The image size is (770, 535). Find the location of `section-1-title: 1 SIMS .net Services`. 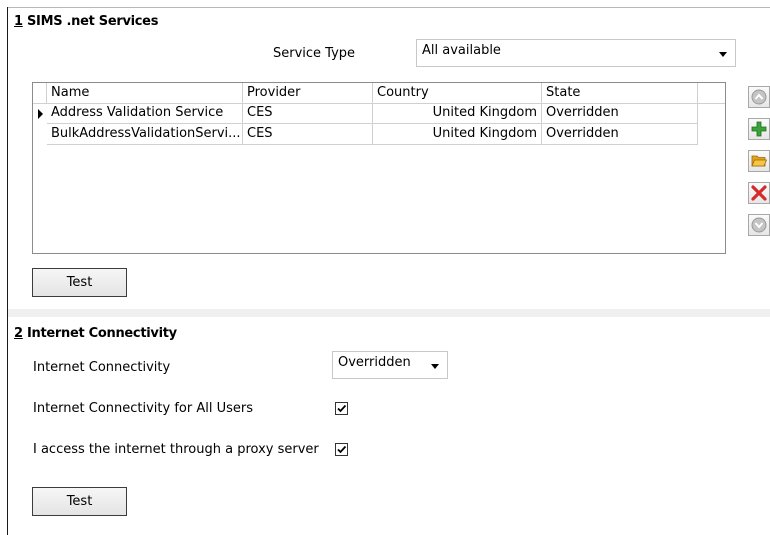

section-1-title: 1 SIMS .net Services is located at coordinates (86, 21).